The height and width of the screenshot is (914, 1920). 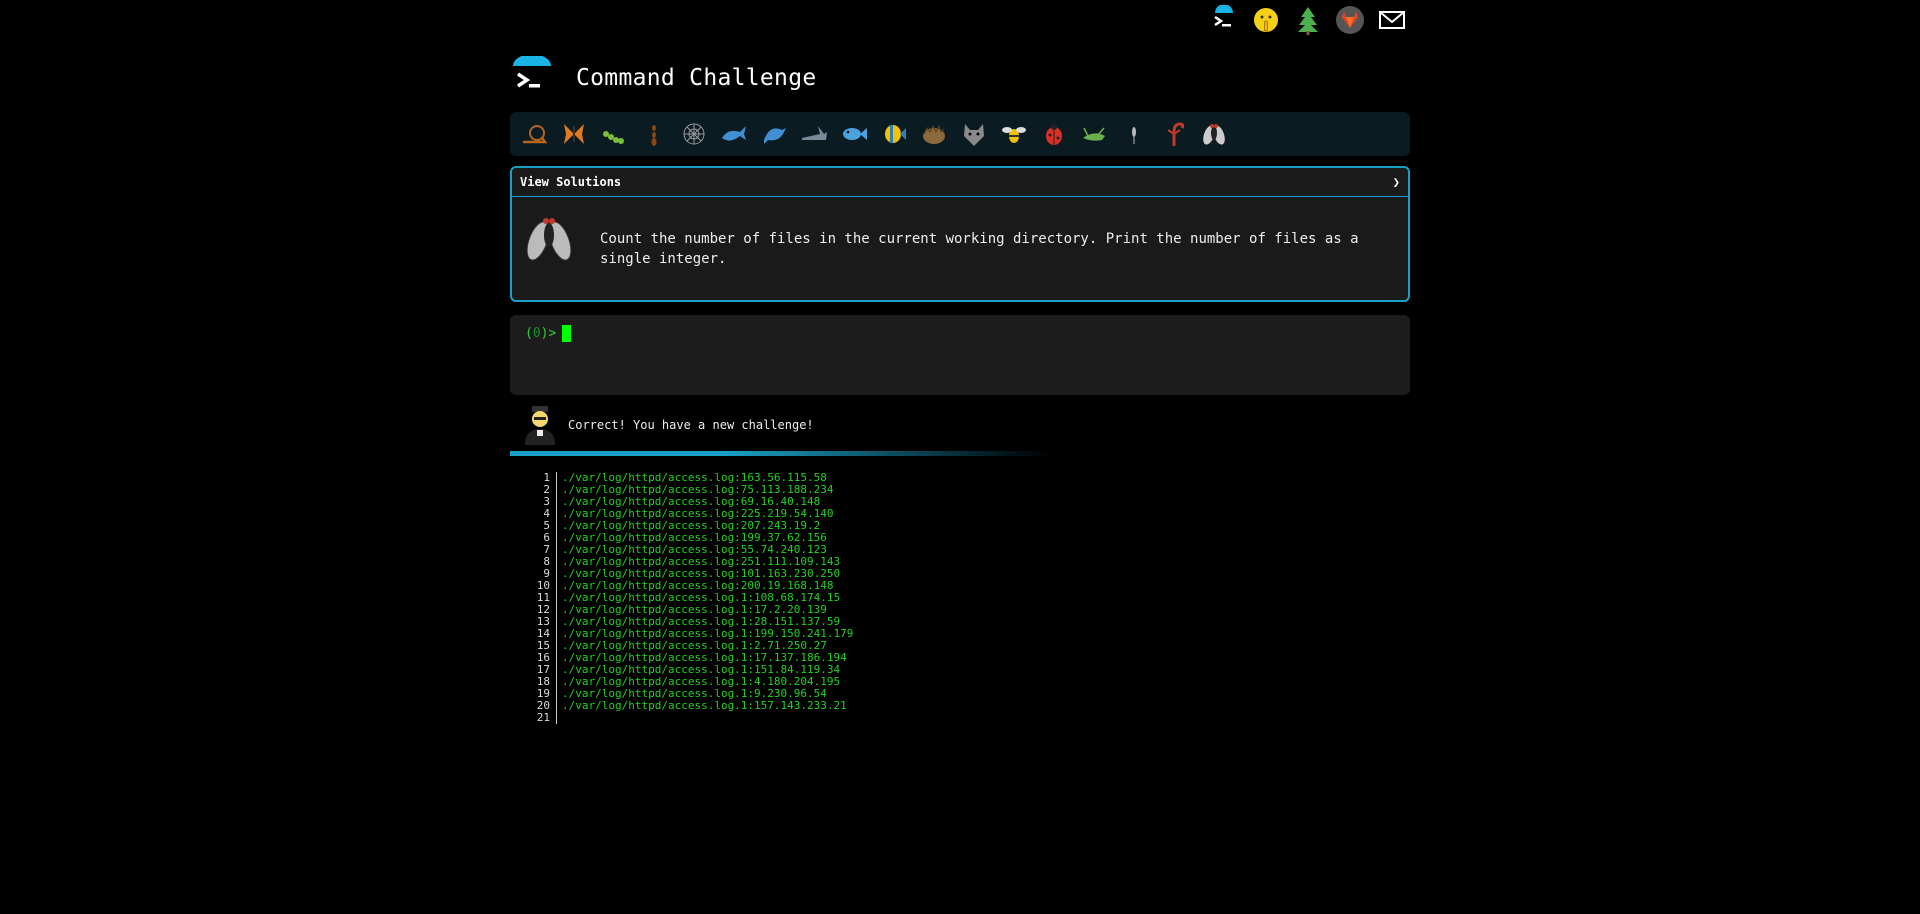 I want to click on line-number-gutter: 1 2 3 4 5 6 7 8 9 10 11 12 13 14 15 16 17 18 19 20 21, so click(x=533, y=598).